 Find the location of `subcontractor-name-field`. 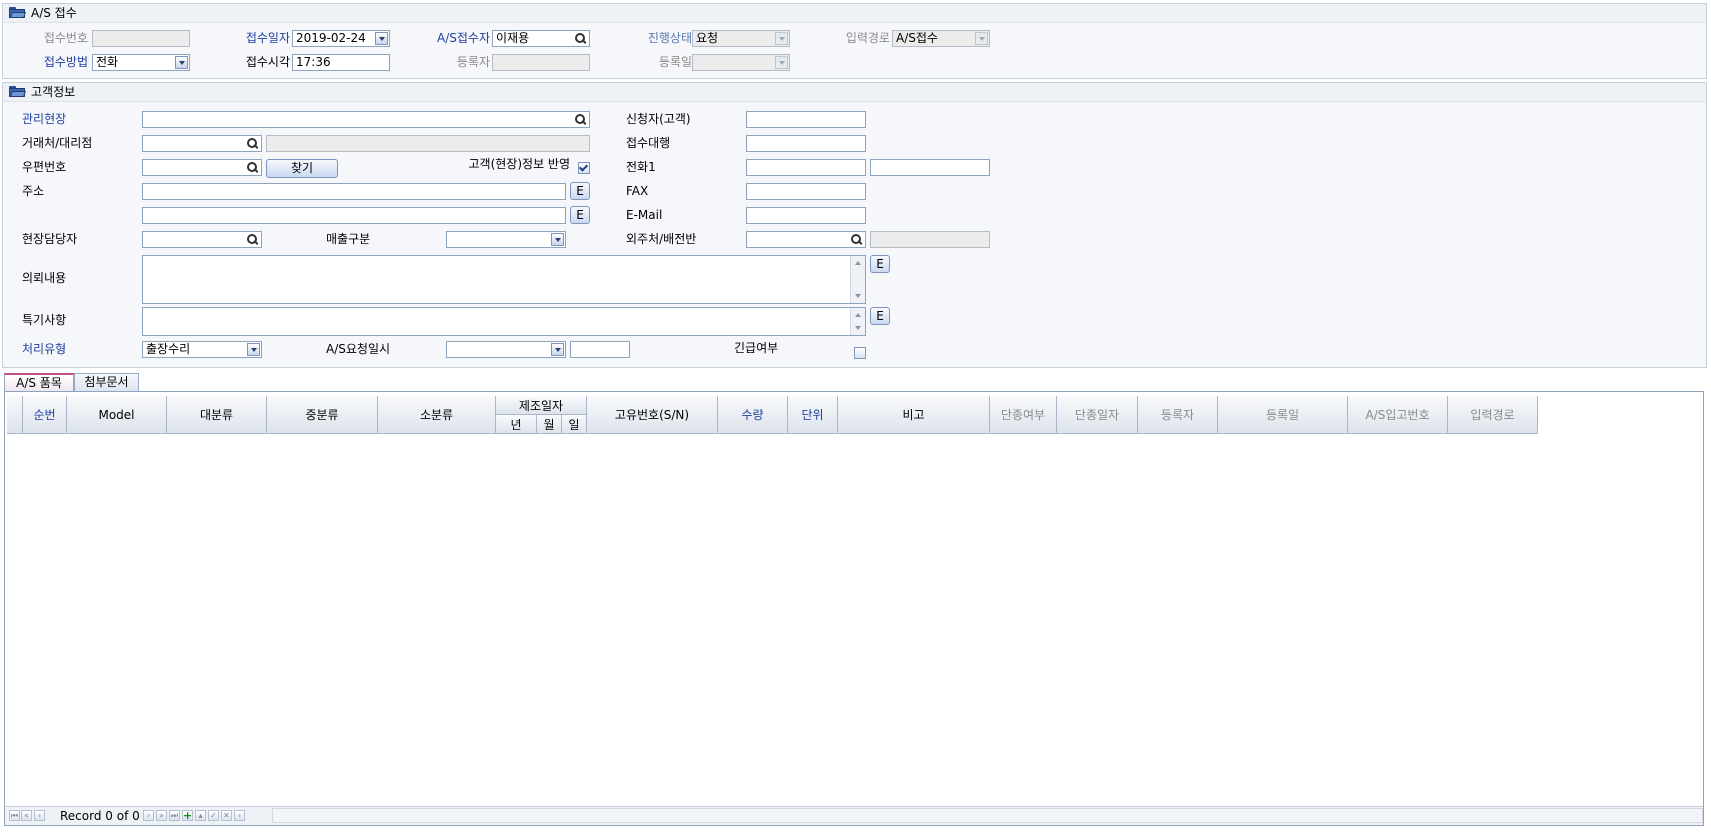

subcontractor-name-field is located at coordinates (930, 239).